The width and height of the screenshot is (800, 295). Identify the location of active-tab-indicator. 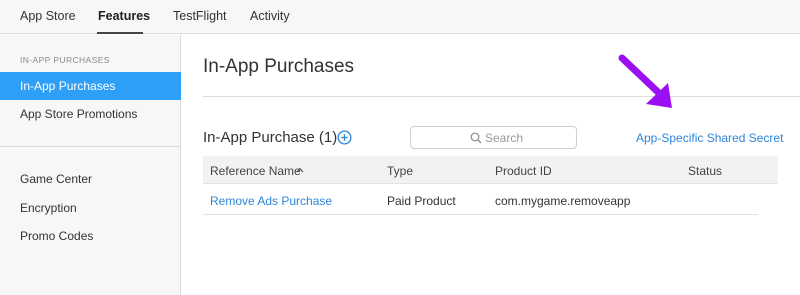
(120, 33).